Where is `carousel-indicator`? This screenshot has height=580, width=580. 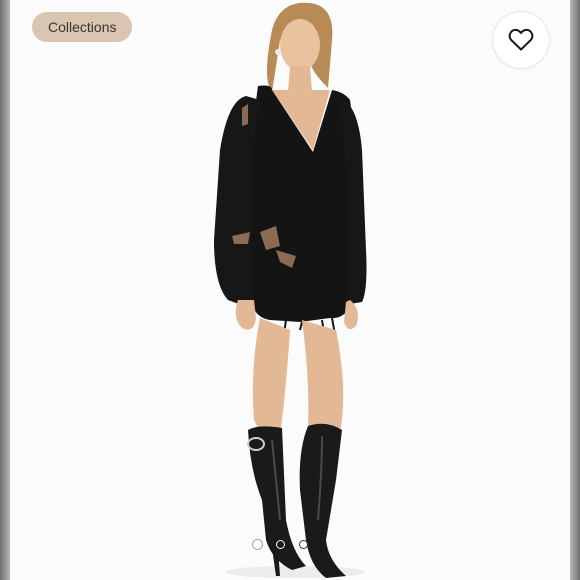 carousel-indicator is located at coordinates (280, 544).